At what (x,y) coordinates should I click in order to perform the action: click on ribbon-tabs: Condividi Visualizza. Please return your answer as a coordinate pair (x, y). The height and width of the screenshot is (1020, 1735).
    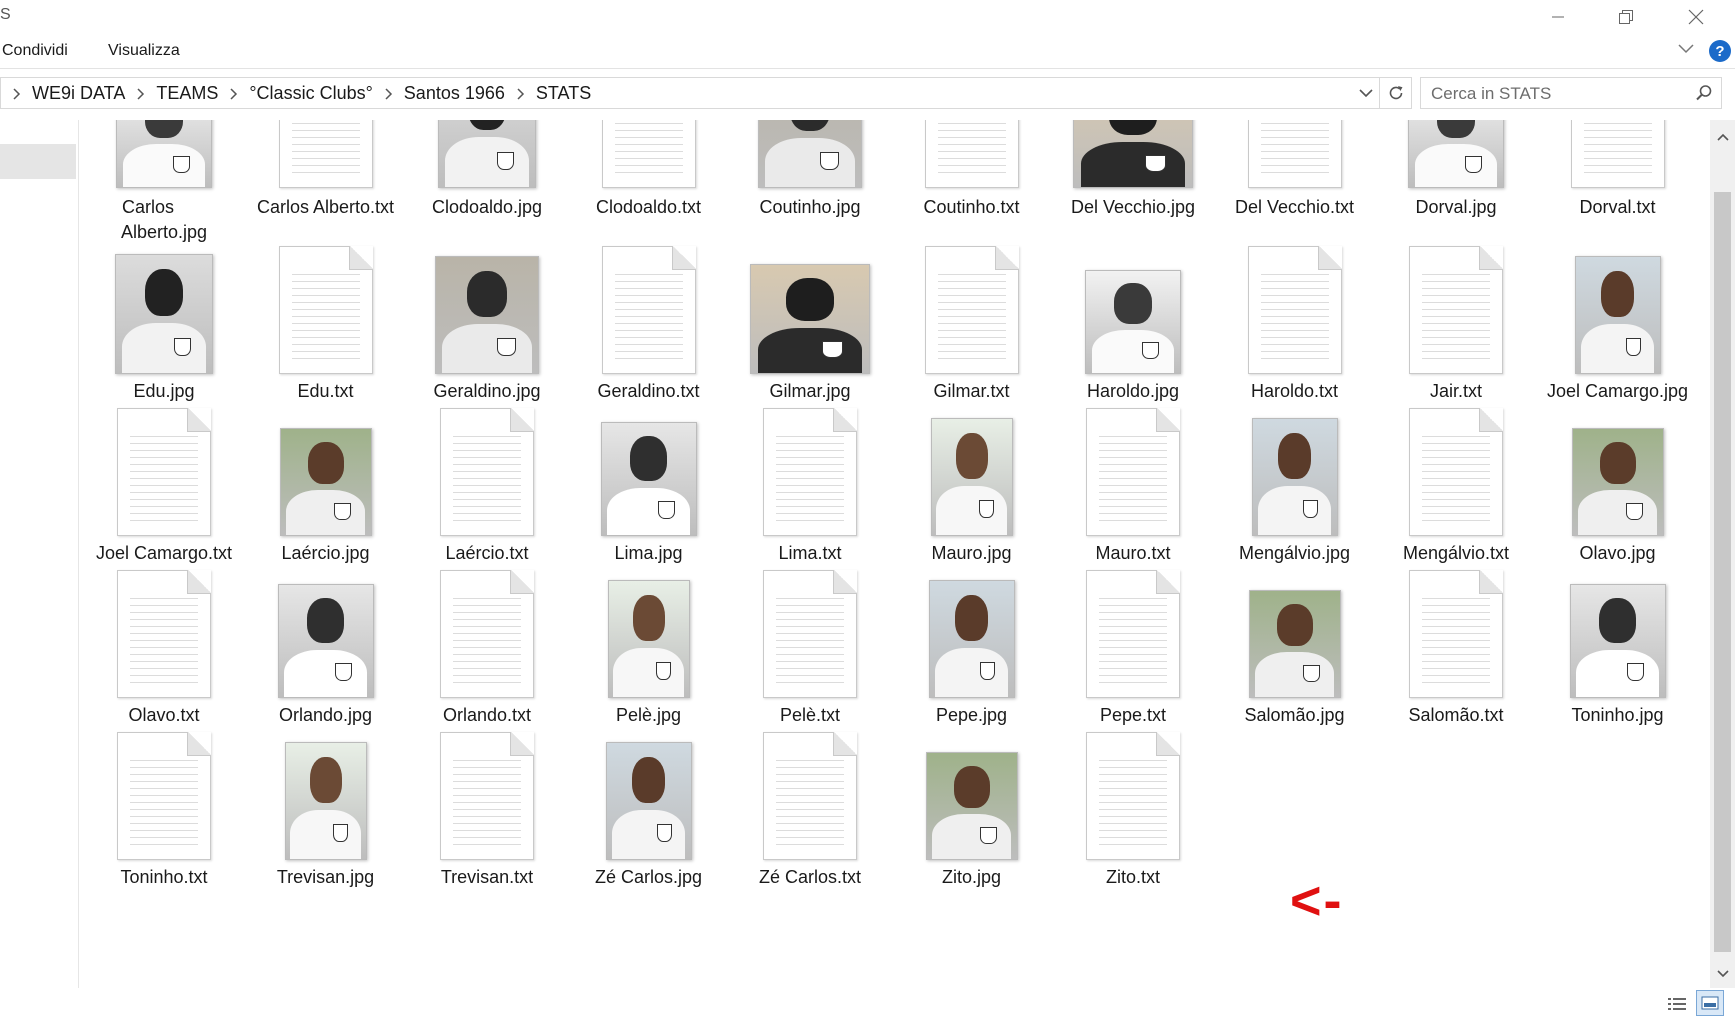
    Looking at the image, I should click on (867, 51).